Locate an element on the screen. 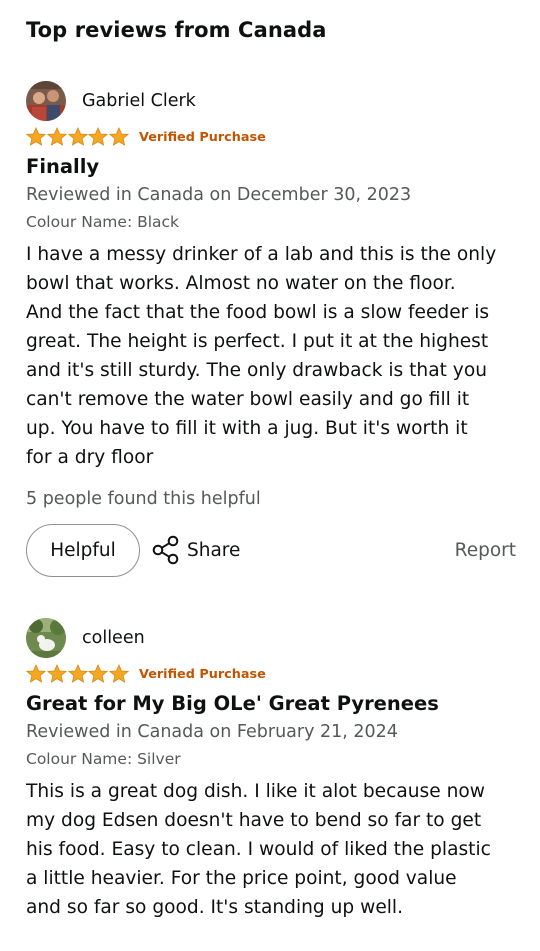  report-link: Report is located at coordinates (485, 550).